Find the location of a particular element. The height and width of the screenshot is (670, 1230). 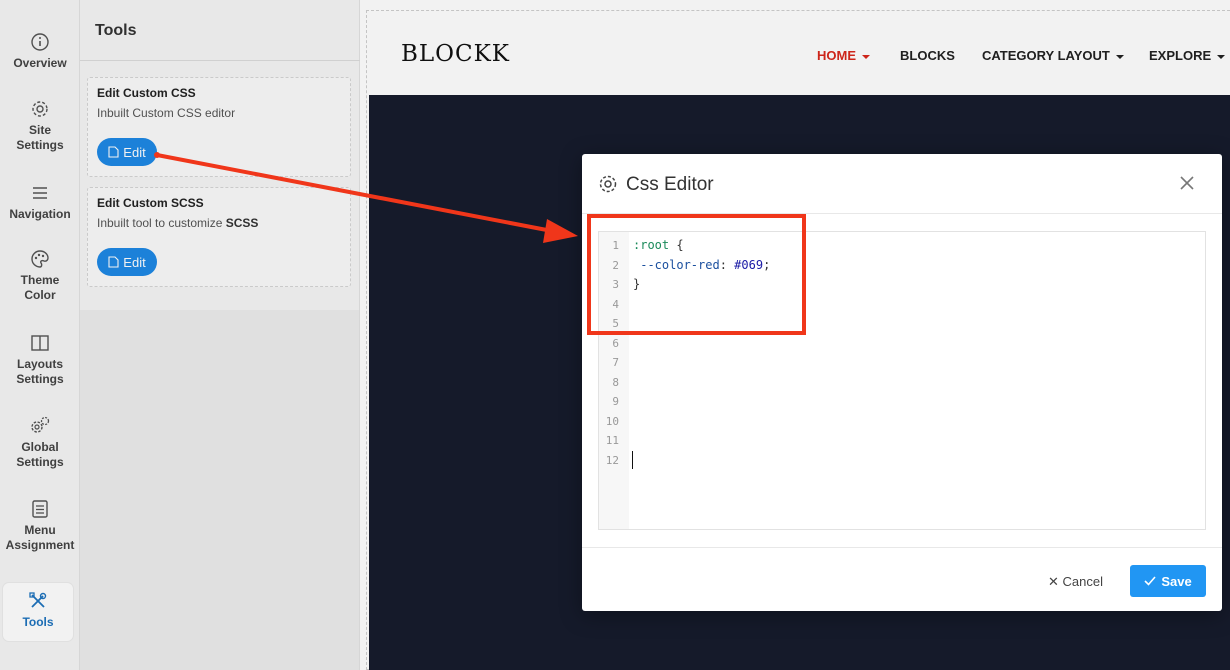

modal-title: Css Editor is located at coordinates (670, 184).